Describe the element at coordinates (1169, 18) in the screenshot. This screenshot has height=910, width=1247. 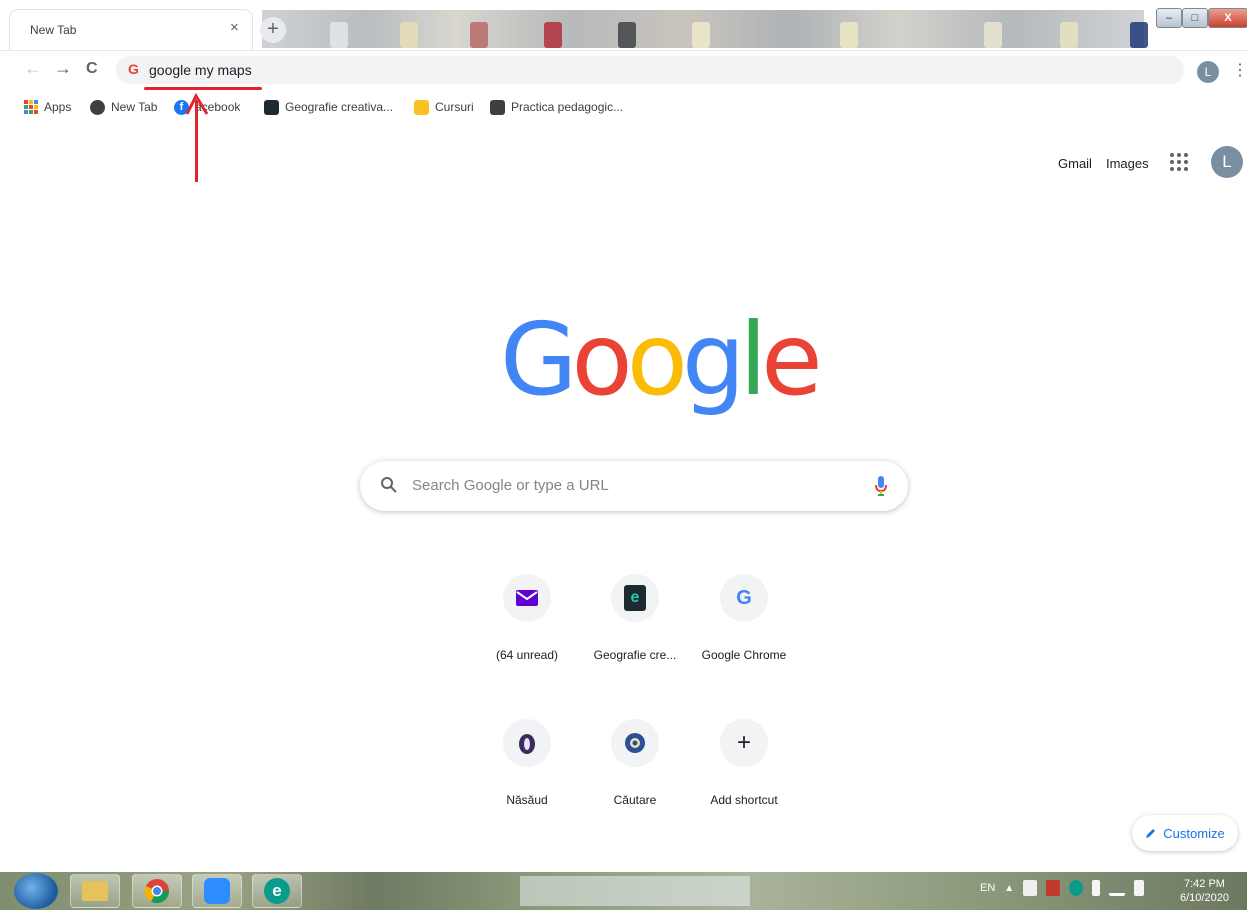
I see `minimize-button: –` at that location.